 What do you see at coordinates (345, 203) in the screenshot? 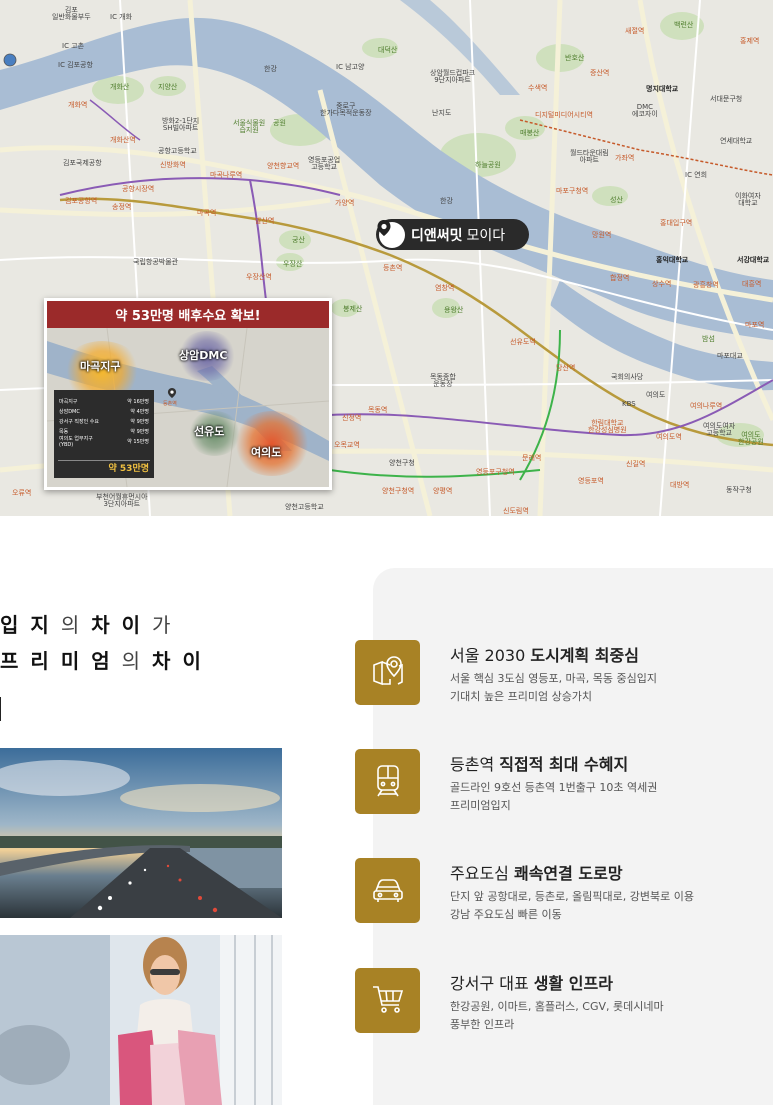
I see `map-label: 가양역` at bounding box center [345, 203].